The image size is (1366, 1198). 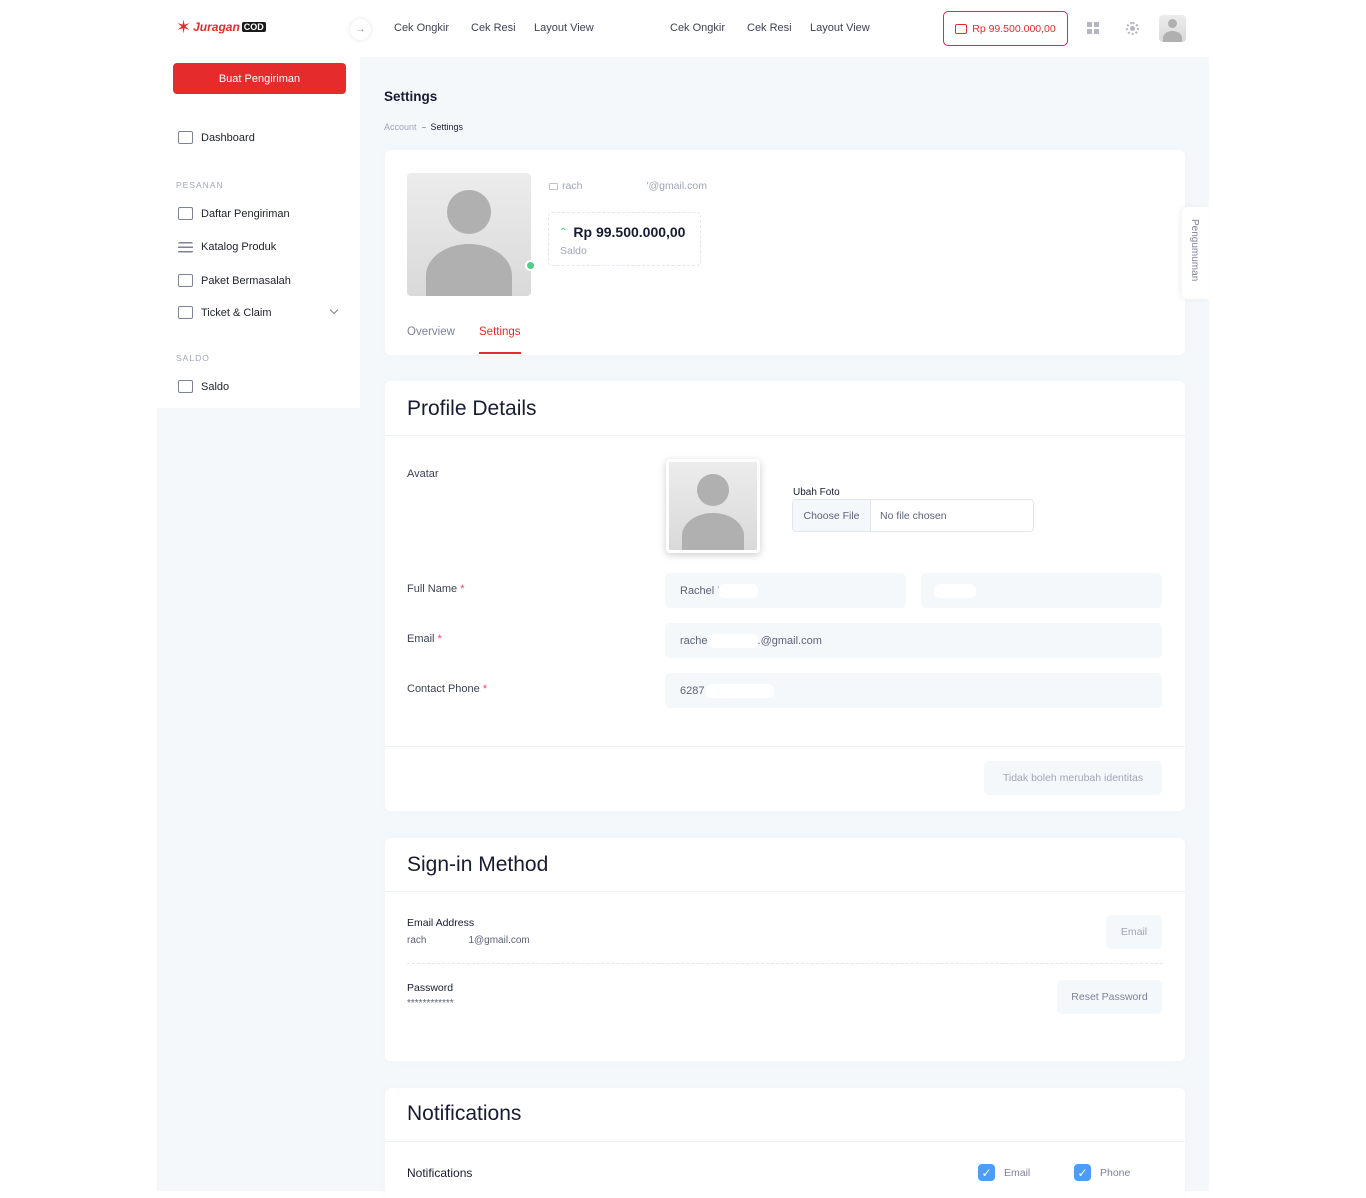 What do you see at coordinates (421, 639) in the screenshot?
I see `email-label-text: Email` at bounding box center [421, 639].